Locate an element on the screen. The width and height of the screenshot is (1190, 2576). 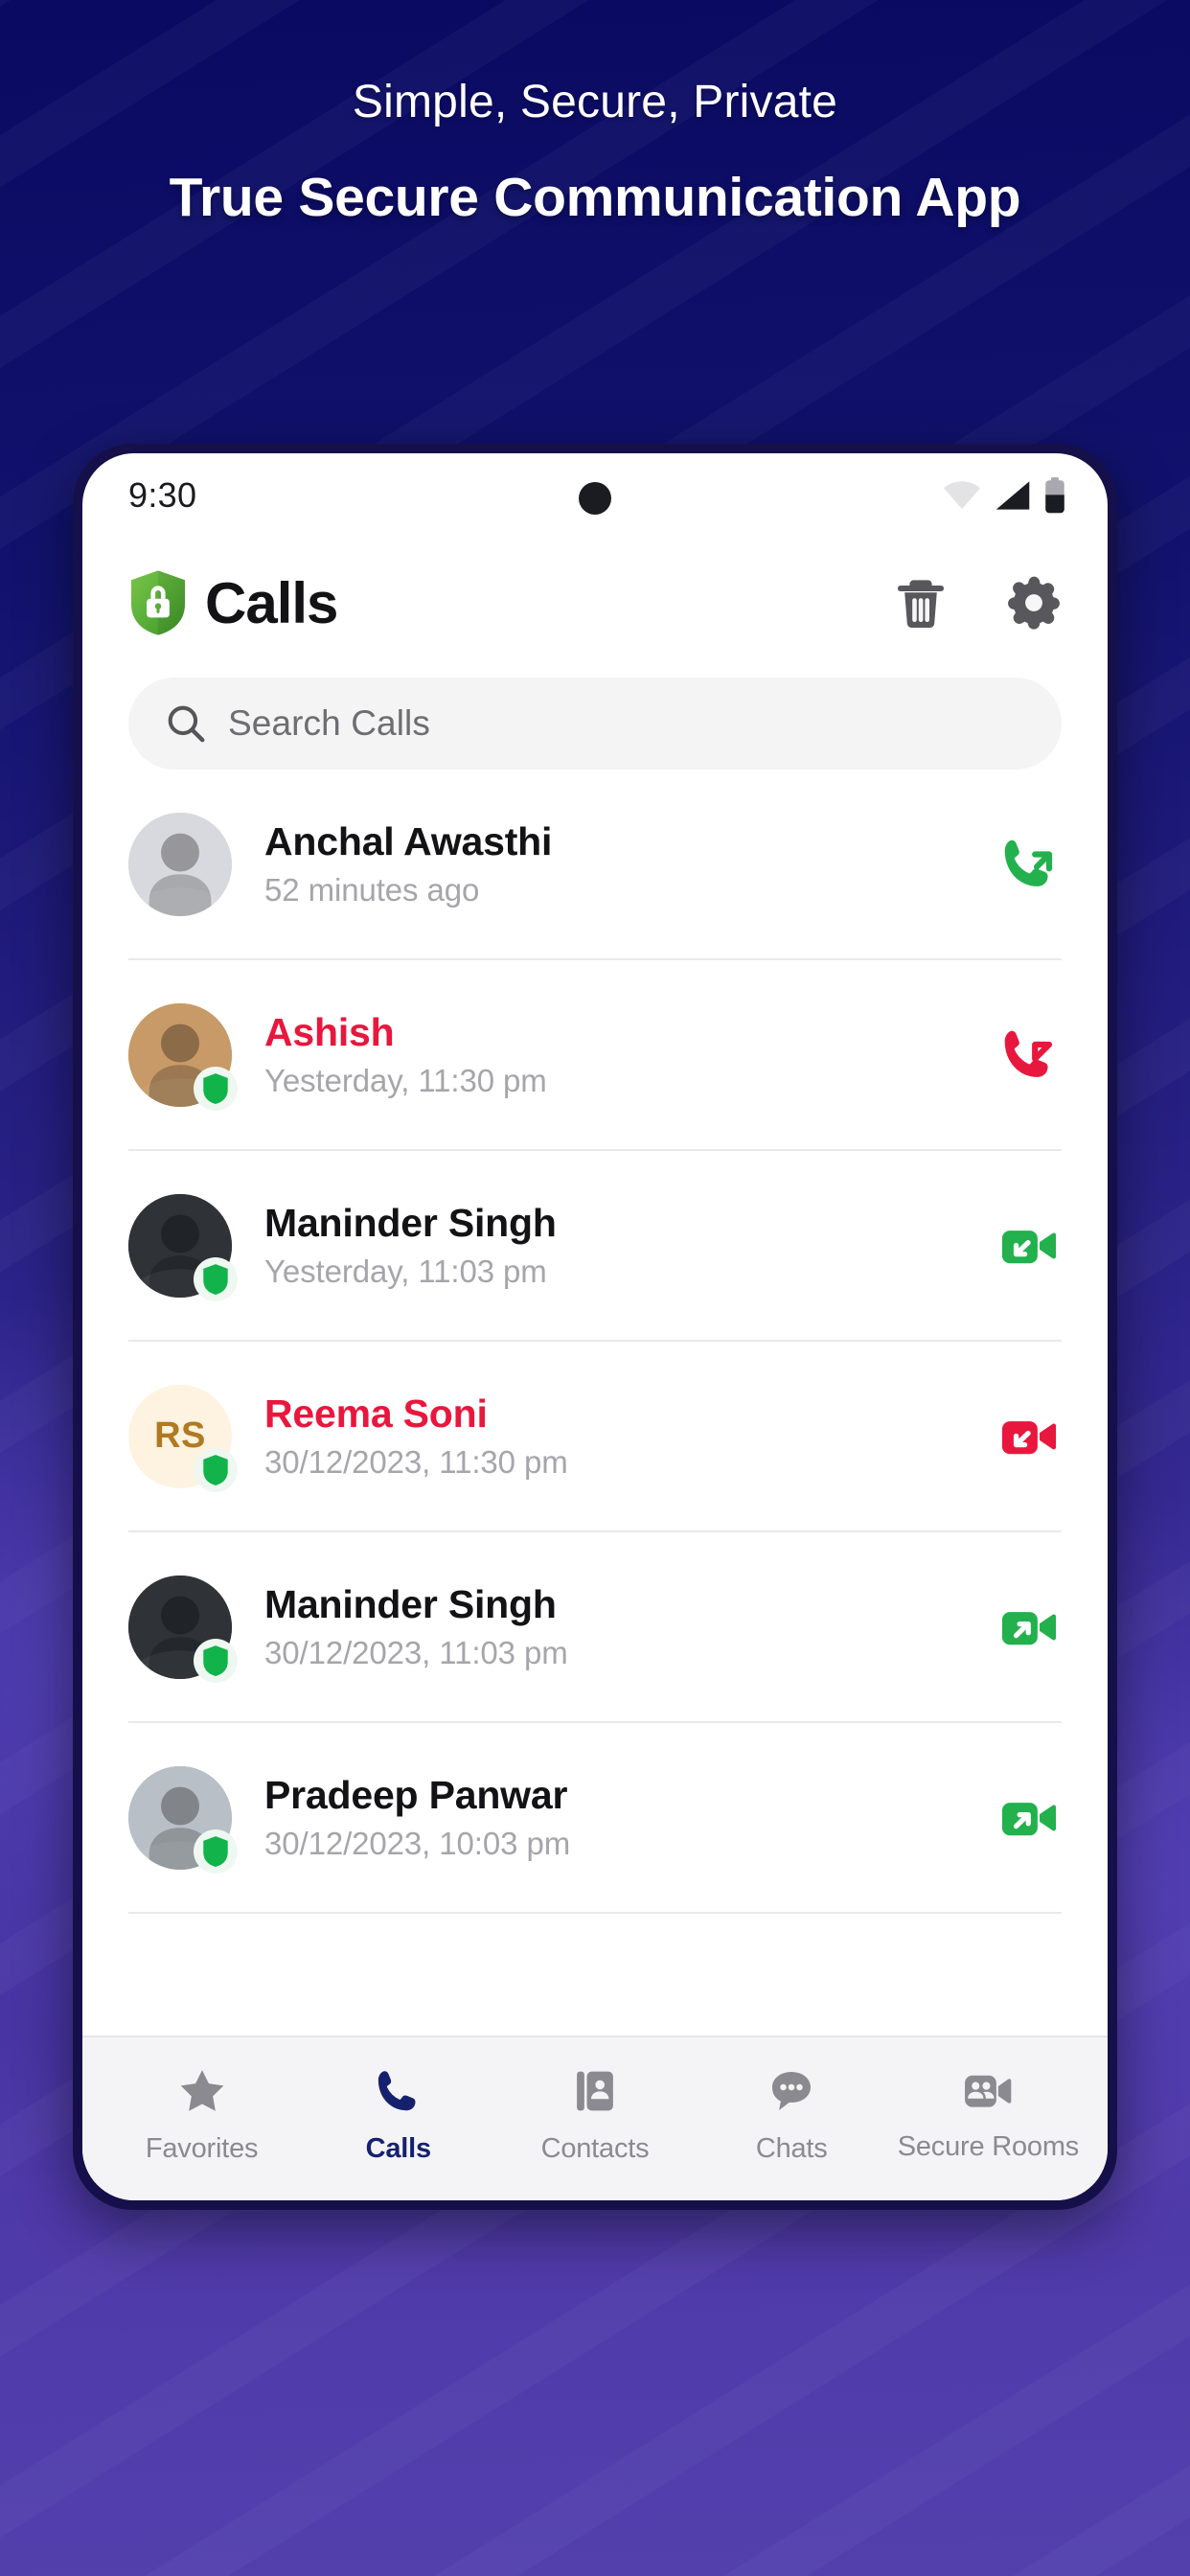
battery-icon is located at coordinates (1054, 495).